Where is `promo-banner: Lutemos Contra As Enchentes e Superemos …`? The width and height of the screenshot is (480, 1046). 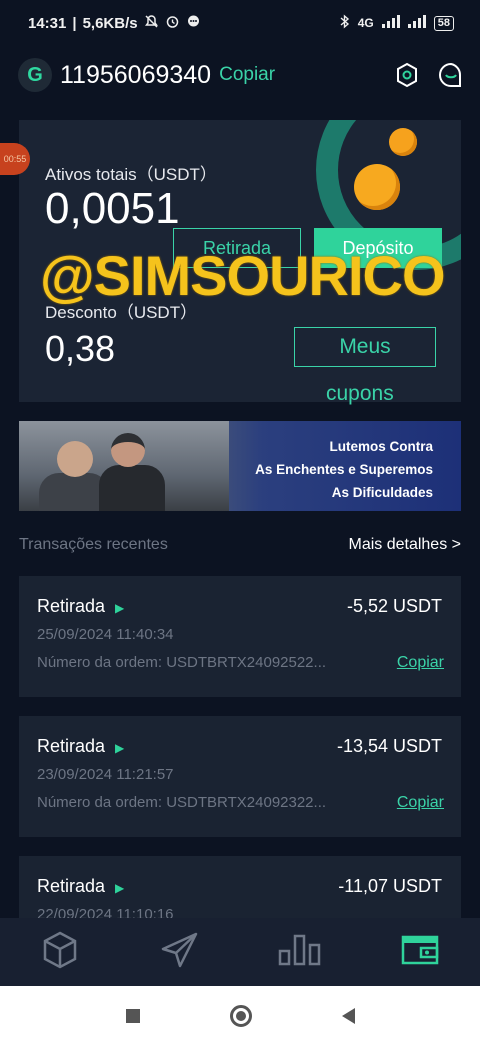
promo-banner: Lutemos Contra As Enchentes e Superemos … is located at coordinates (240, 466).